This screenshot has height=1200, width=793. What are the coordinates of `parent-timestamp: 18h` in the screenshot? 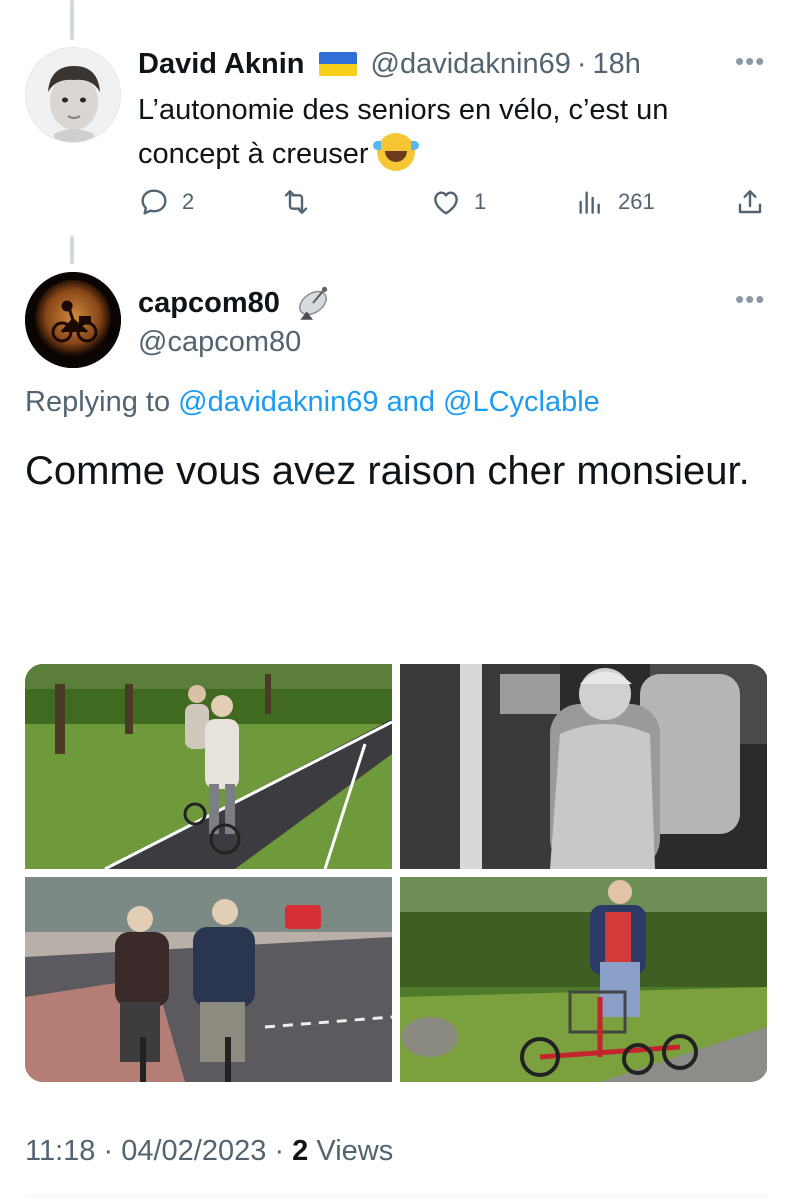 It's located at (617, 64).